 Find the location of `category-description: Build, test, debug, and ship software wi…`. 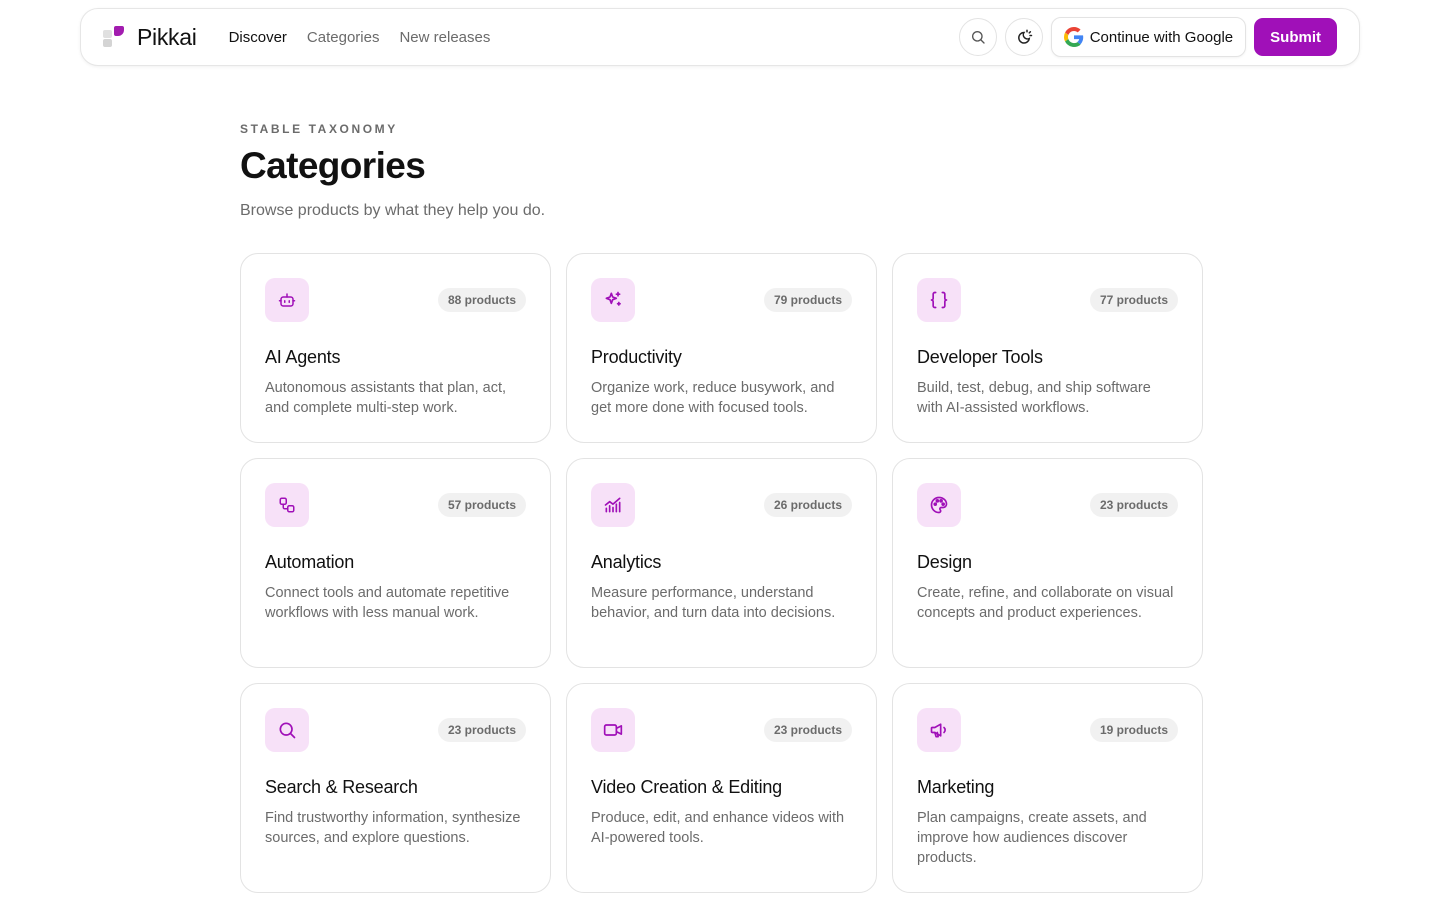

category-description: Build, test, debug, and ship software wi… is located at coordinates (1034, 398).